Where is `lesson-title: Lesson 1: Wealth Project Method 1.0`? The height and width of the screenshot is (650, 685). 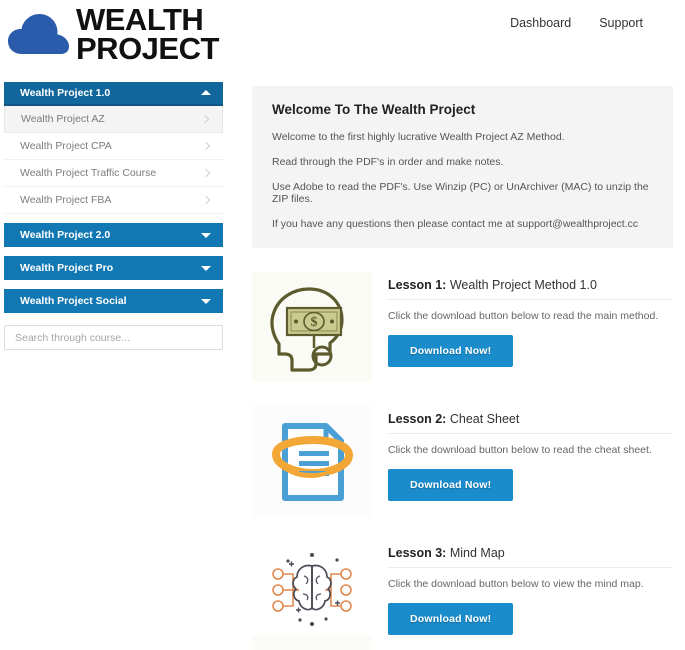
lesson-title: Lesson 1: Wealth Project Method 1.0 is located at coordinates (530, 285).